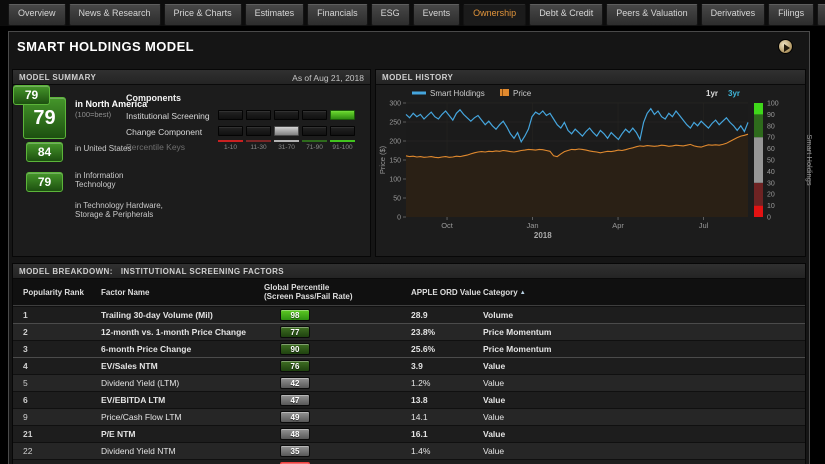  Describe the element at coordinates (202, 15) in the screenshot. I see `tab-price-charts: Price & Charts` at that location.